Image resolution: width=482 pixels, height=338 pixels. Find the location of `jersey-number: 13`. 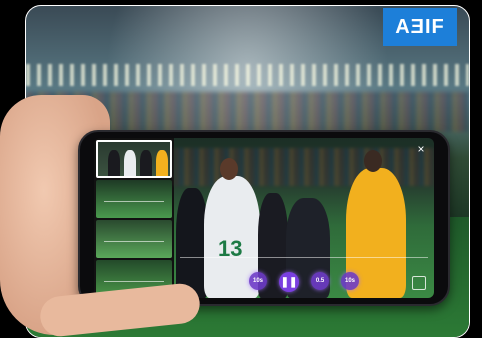

jersey-number: 13 is located at coordinates (230, 248).